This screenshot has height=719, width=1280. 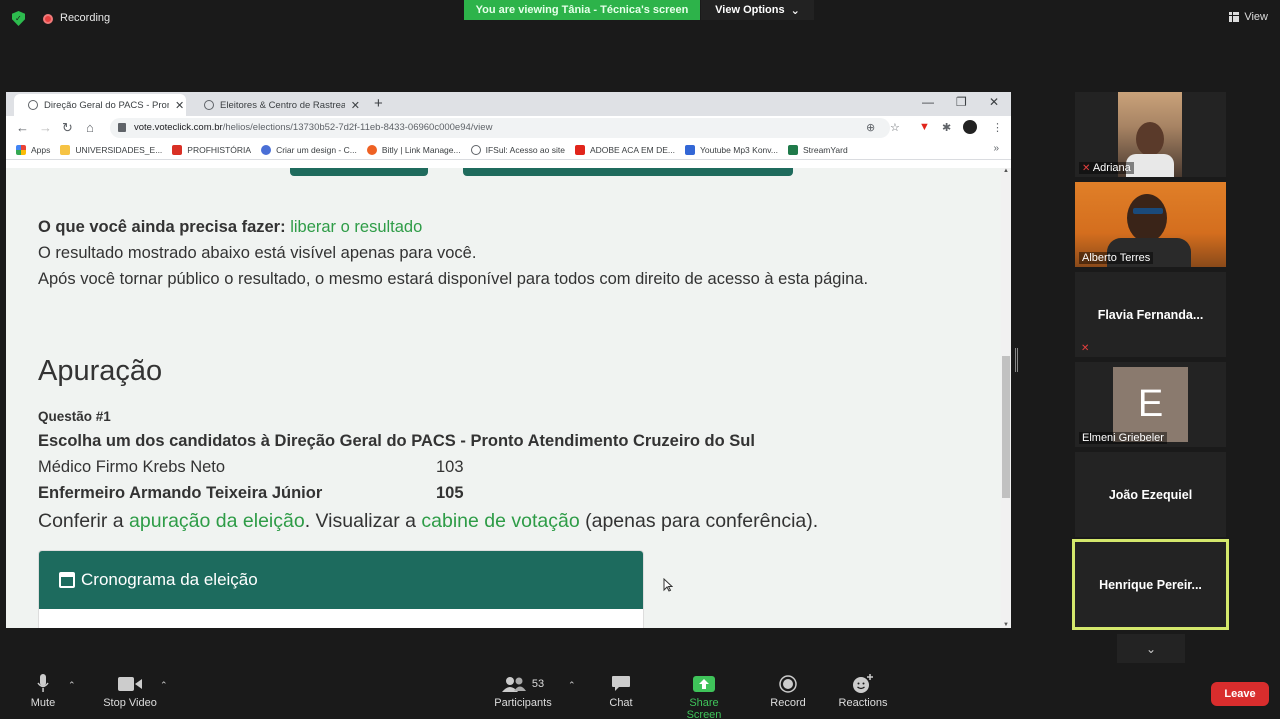 I want to click on restore-icon: ❐, so click(x=961, y=102).